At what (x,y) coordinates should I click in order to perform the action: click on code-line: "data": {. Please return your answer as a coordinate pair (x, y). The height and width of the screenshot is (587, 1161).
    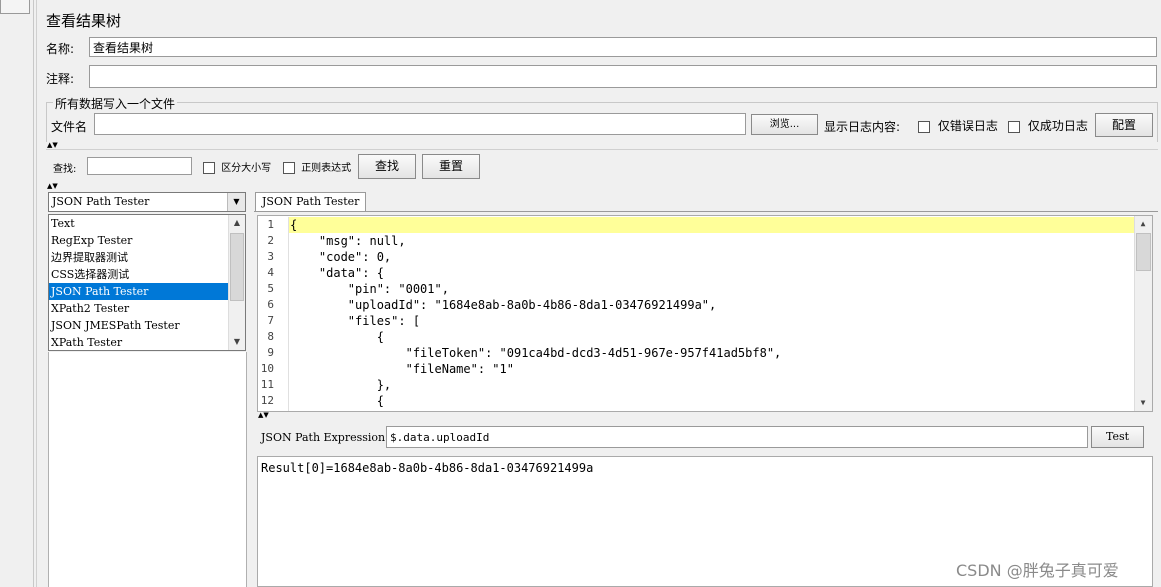
    Looking at the image, I should click on (337, 273).